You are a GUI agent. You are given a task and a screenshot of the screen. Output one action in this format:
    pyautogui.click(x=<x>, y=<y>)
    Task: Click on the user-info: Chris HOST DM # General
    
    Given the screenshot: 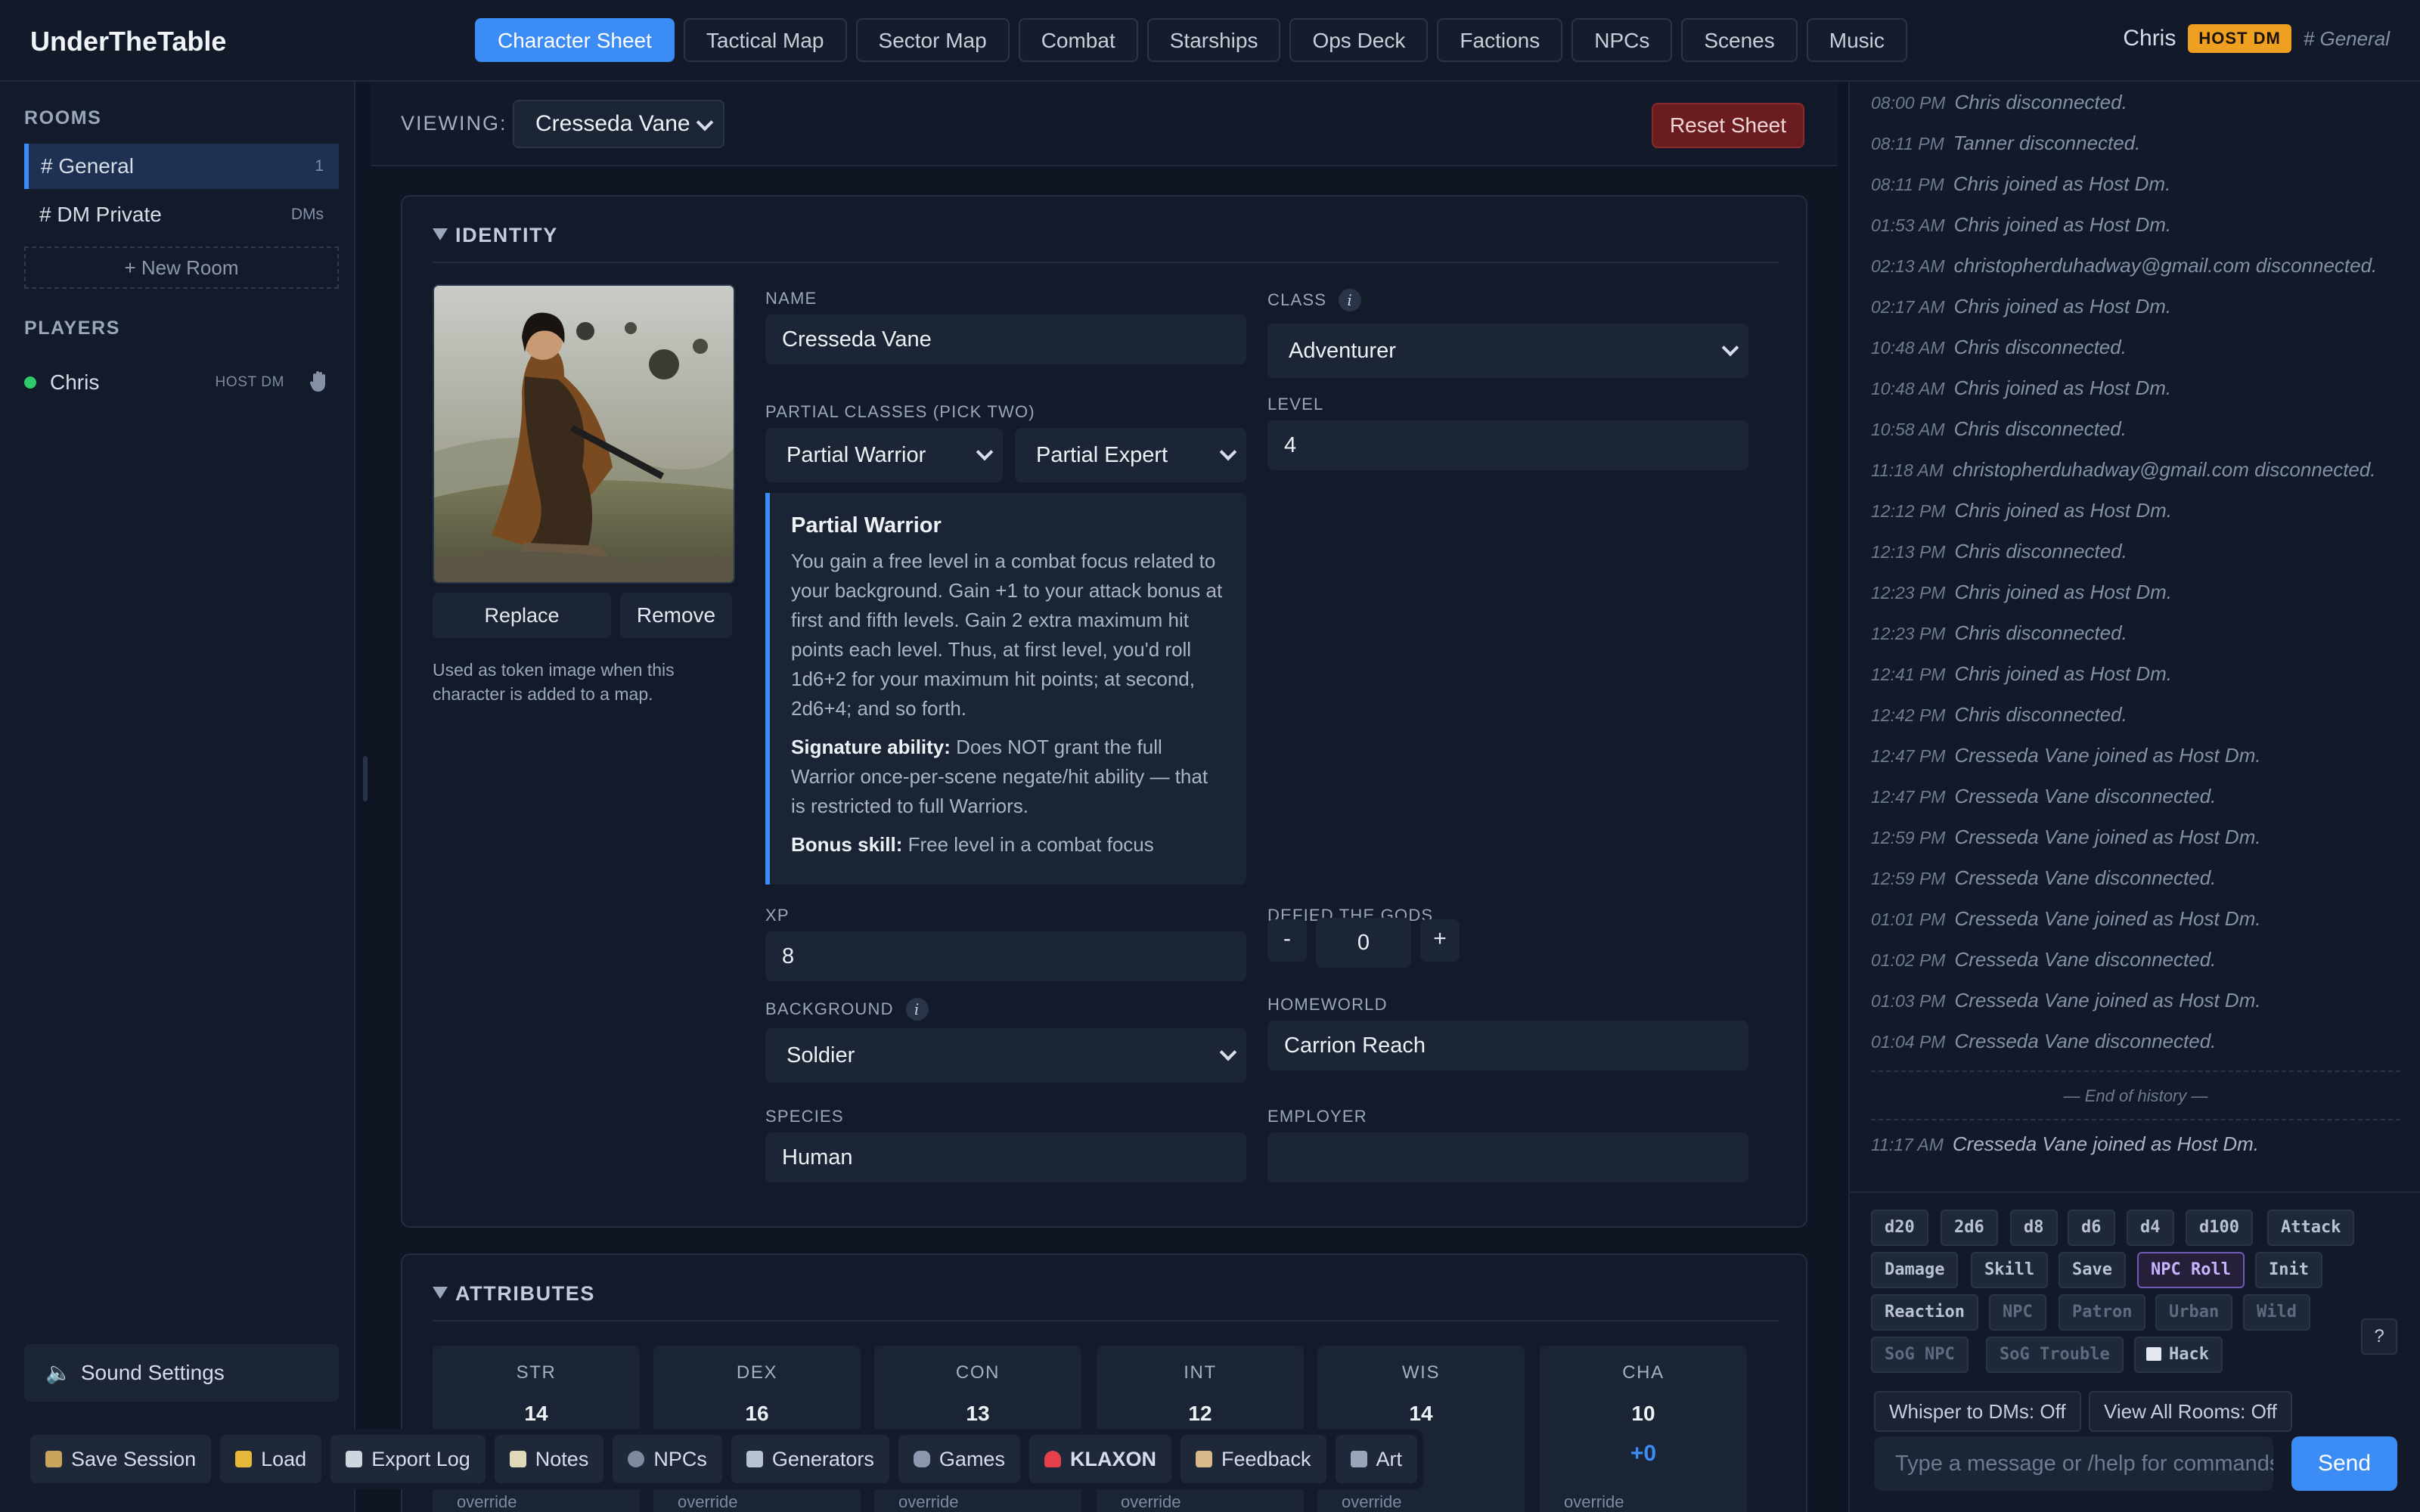 What is the action you would take?
    pyautogui.click(x=2256, y=38)
    